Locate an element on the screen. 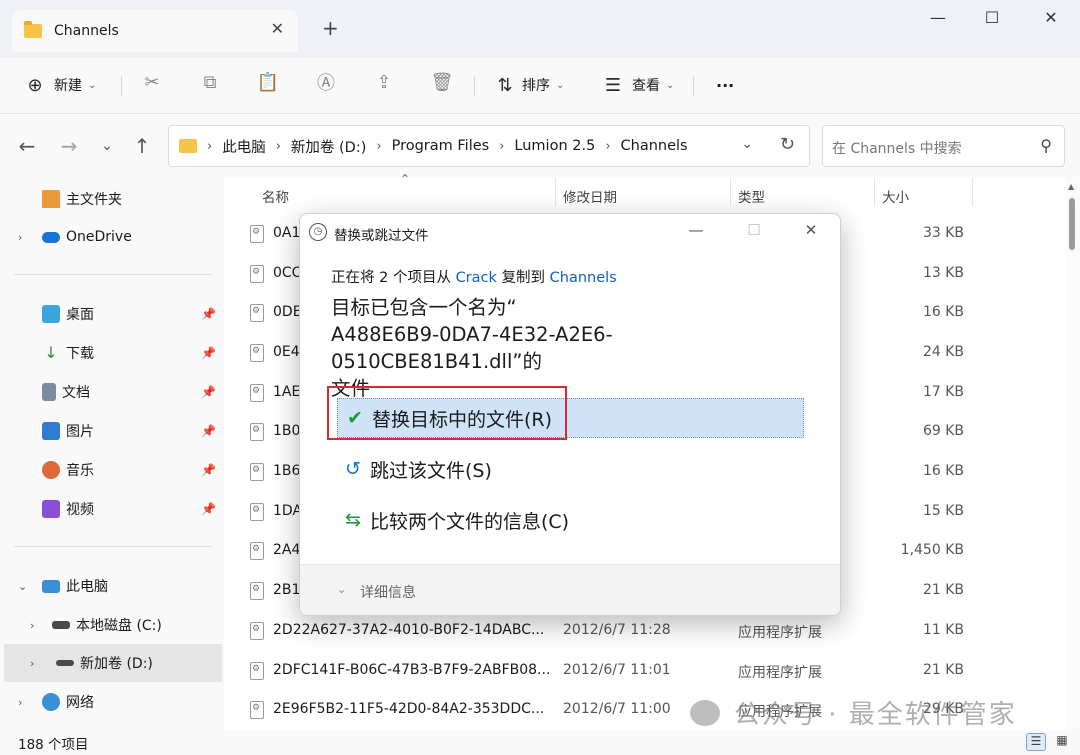 The image size is (1080, 755). refresh-icon: ↻ is located at coordinates (787, 144).